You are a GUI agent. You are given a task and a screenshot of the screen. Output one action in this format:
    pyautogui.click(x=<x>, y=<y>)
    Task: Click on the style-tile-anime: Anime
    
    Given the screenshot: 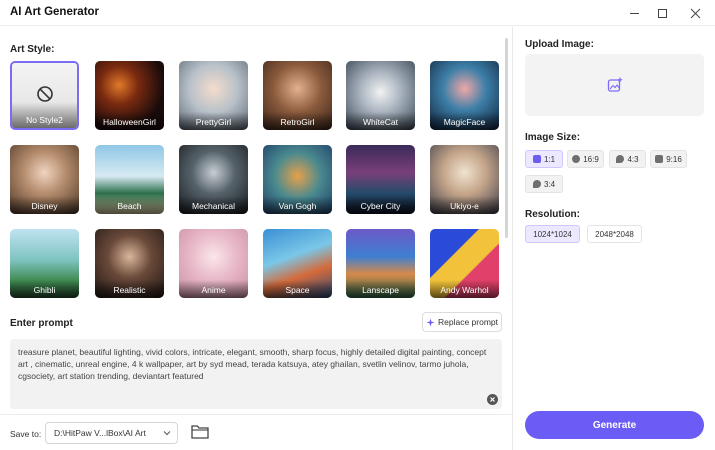 What is the action you would take?
    pyautogui.click(x=213, y=263)
    